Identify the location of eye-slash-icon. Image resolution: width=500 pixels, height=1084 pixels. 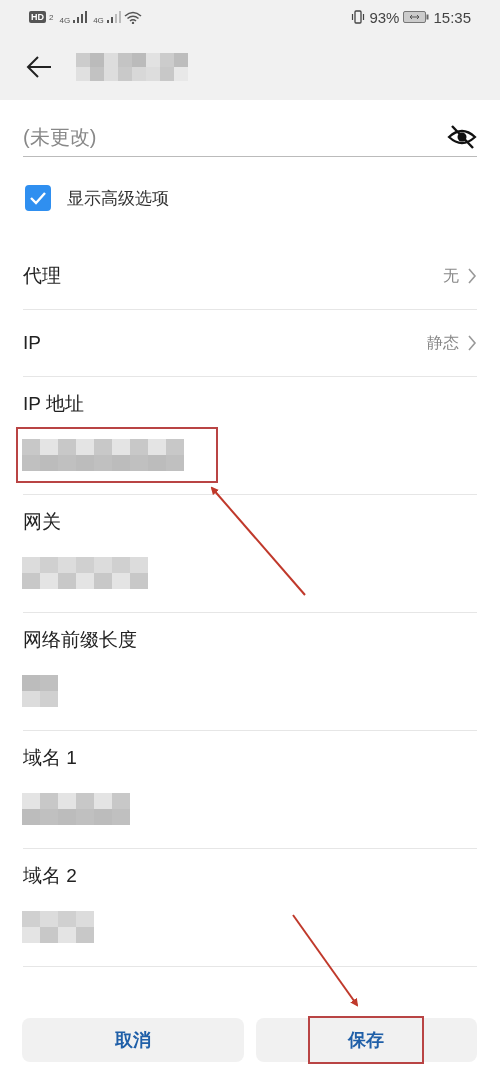
(462, 137).